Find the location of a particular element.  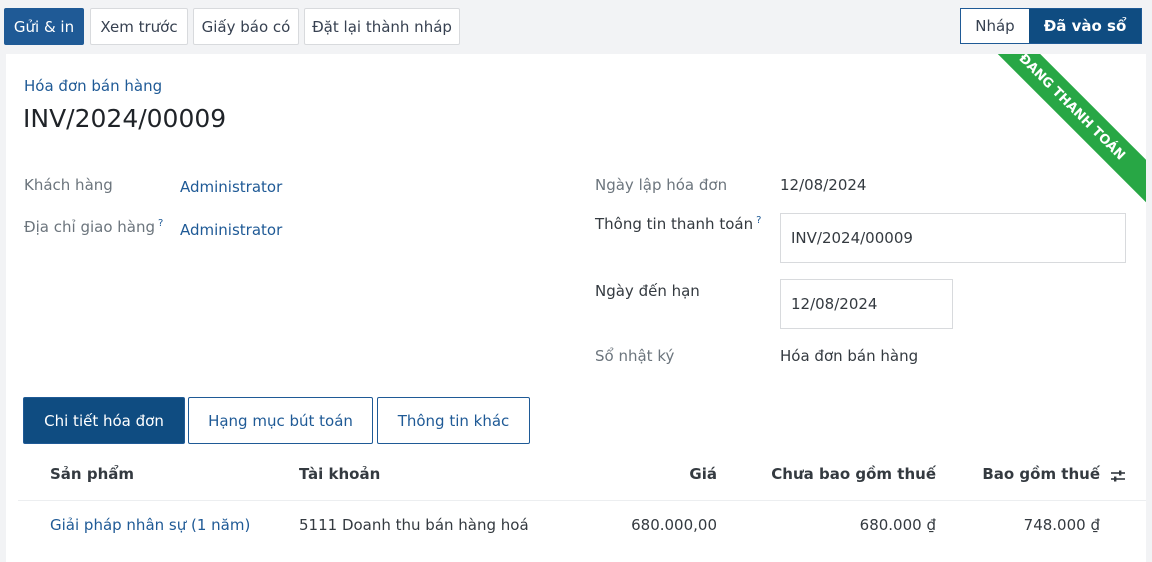

customer-label: Khách hàng is located at coordinates (68, 185).